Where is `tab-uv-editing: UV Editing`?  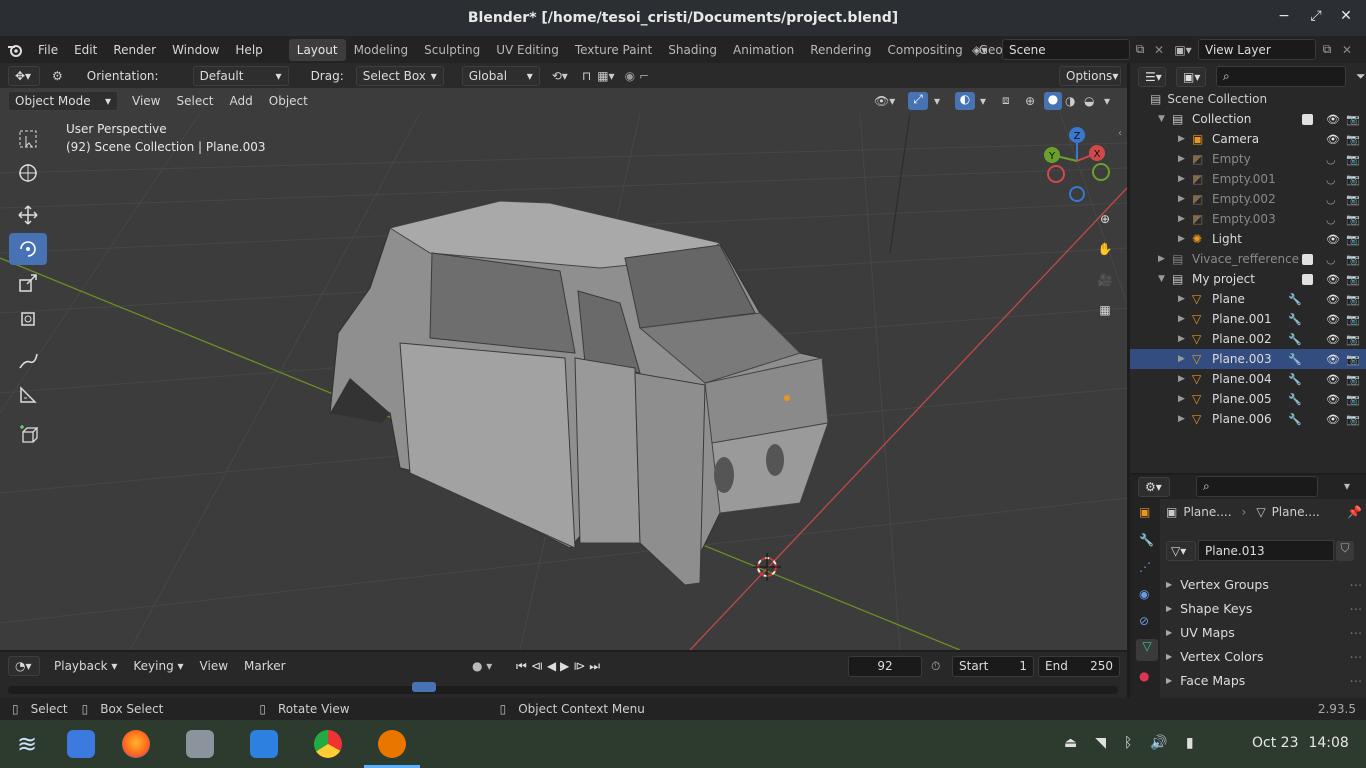 tab-uv-editing: UV Editing is located at coordinates (527, 50).